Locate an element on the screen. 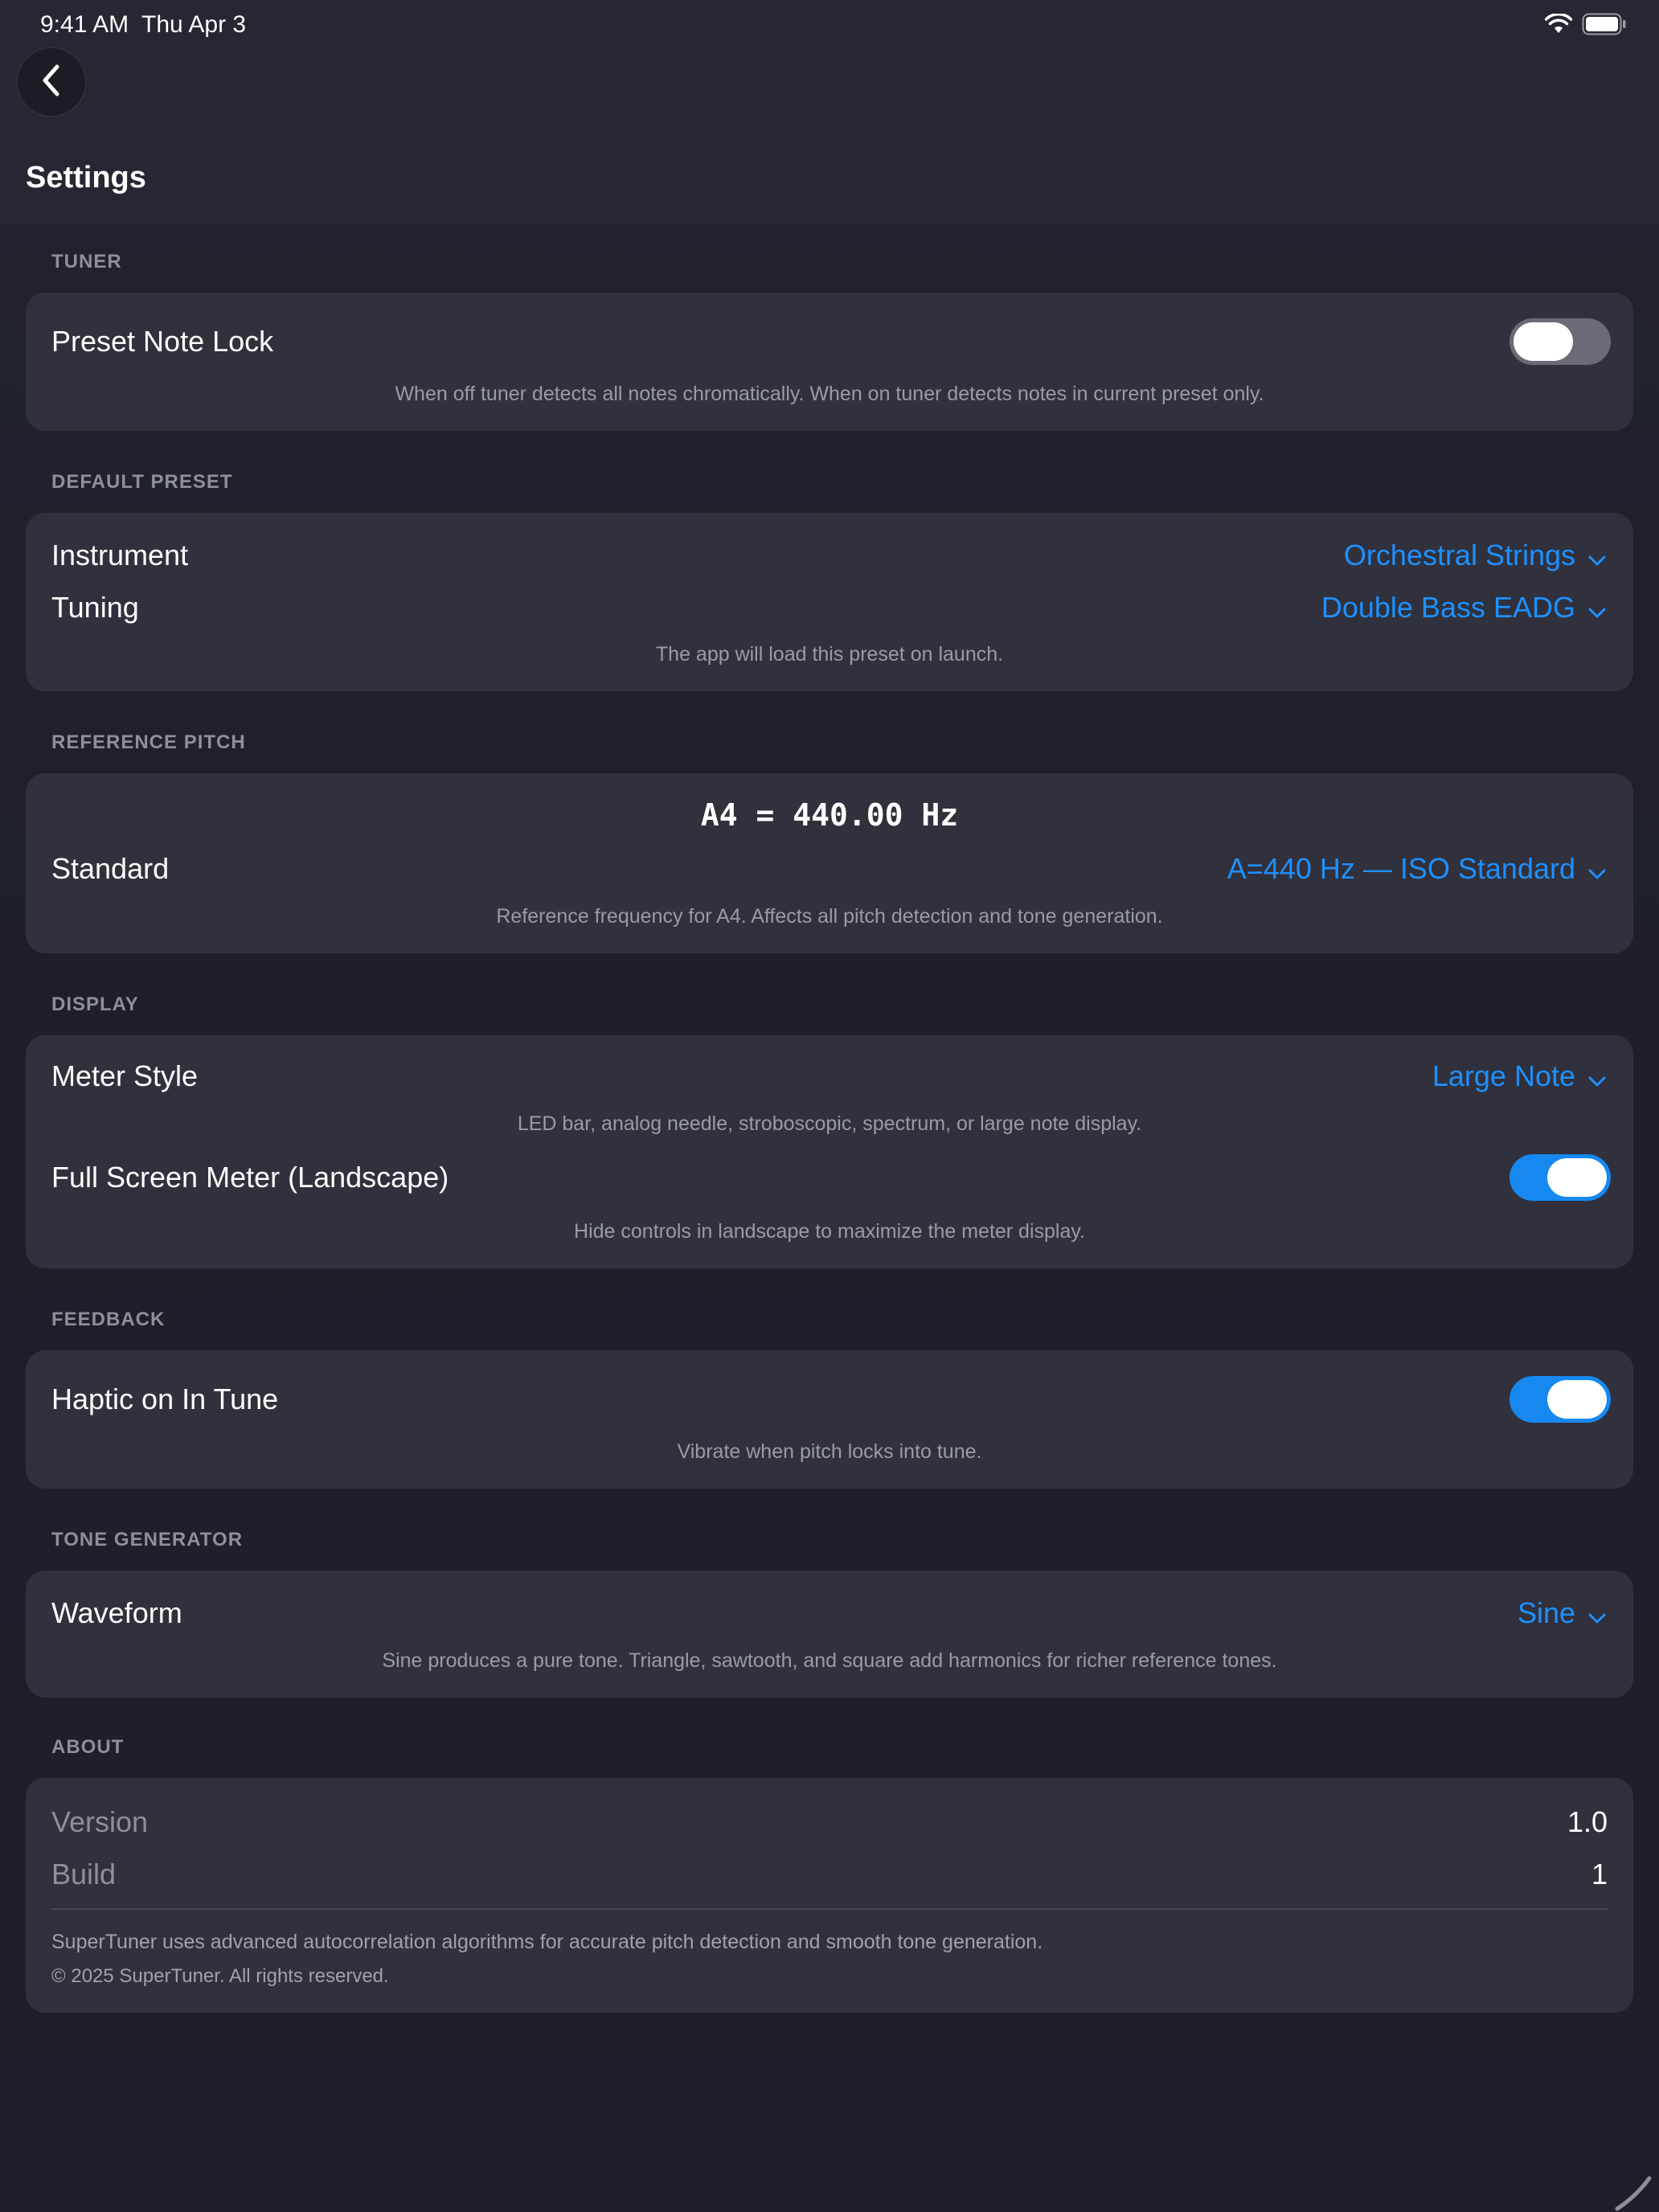 The image size is (1659, 2212). waveform-value: Sine is located at coordinates (1546, 1612).